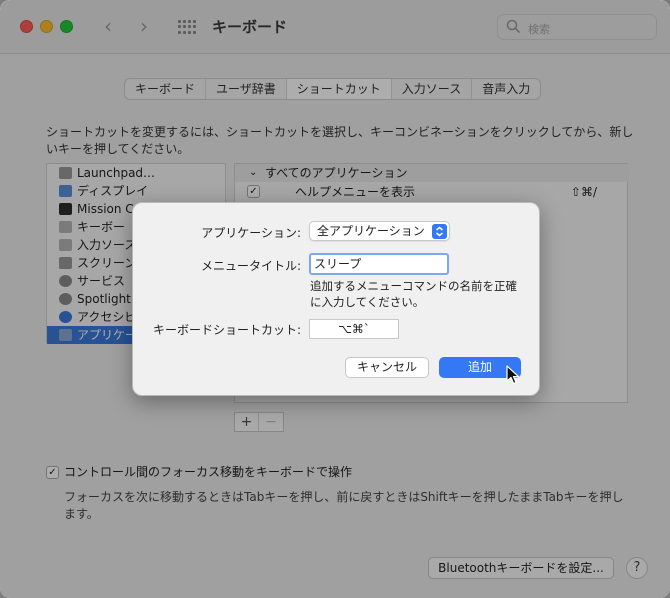 This screenshot has width=670, height=598. Describe the element at coordinates (371, 231) in the screenshot. I see `application-popup-value: 全アプリケーション` at that location.